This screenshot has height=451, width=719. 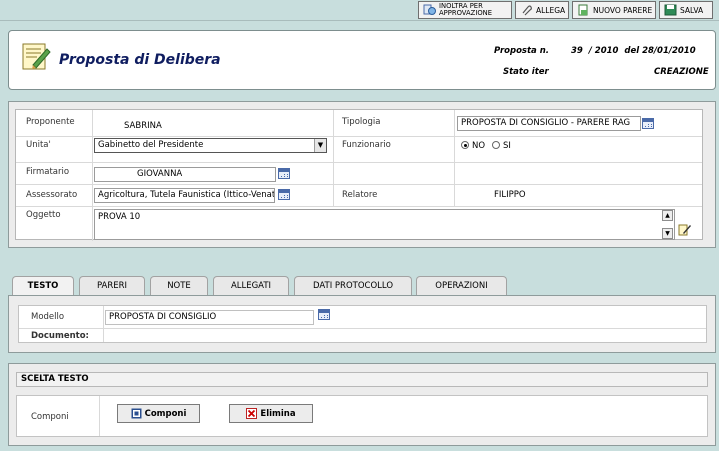 I want to click on allega-button: ALLEGA, so click(x=542, y=10).